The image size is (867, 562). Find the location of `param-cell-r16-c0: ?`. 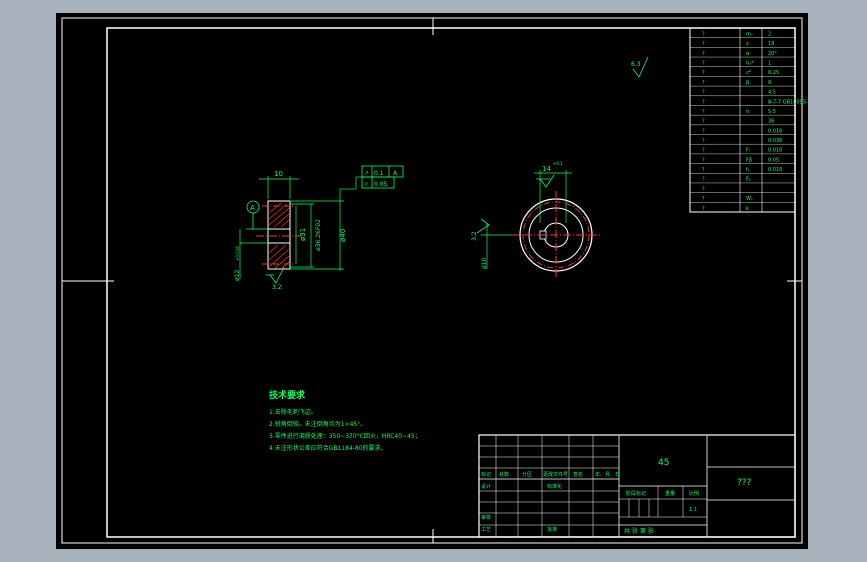

param-cell-r16-c0: ? is located at coordinates (703, 189).